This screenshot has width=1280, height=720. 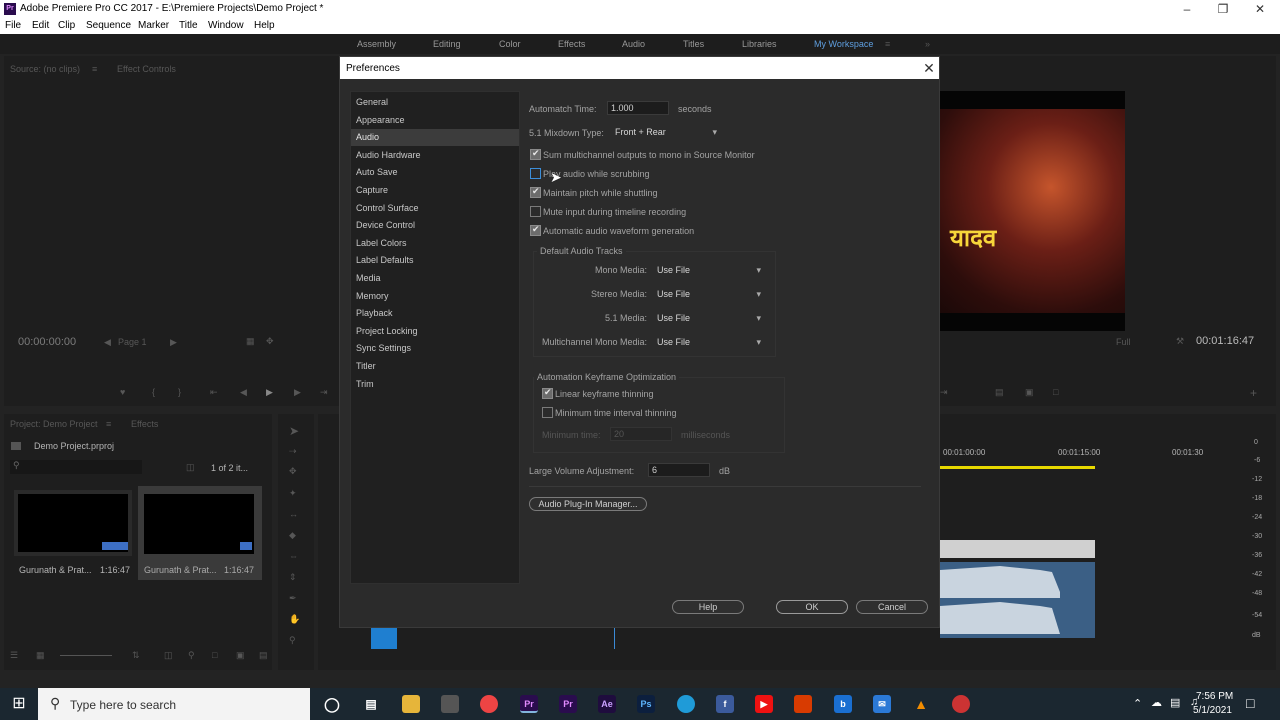 What do you see at coordinates (47, 342) in the screenshot?
I see `source-timecode: 00:00:00:00` at bounding box center [47, 342].